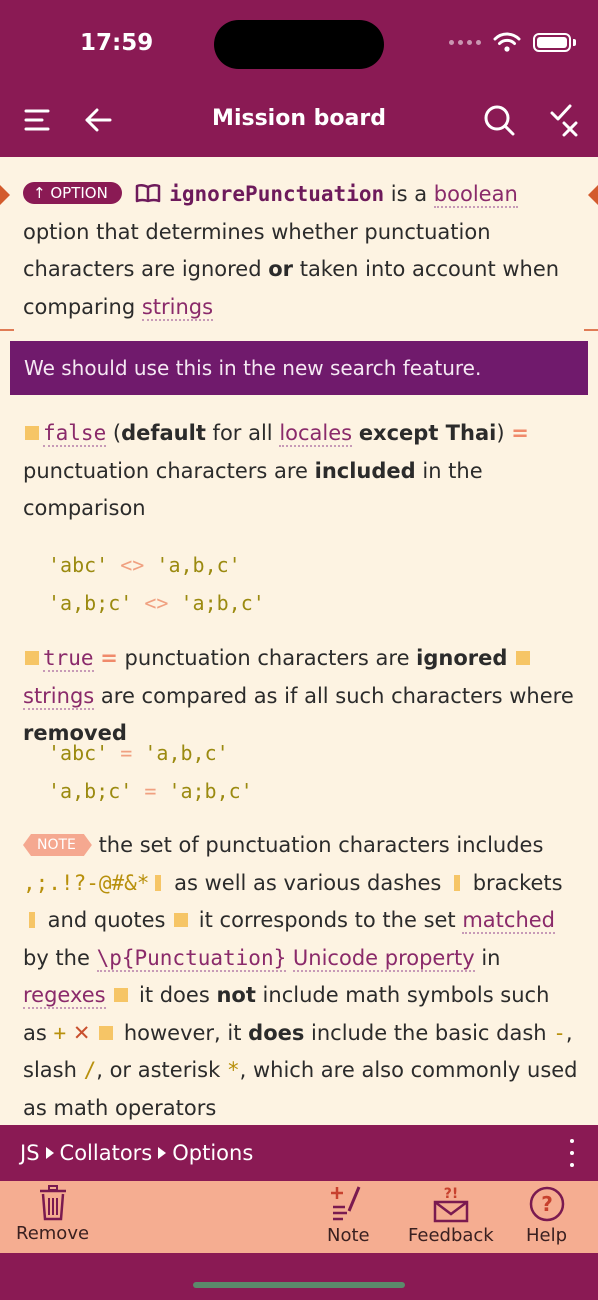 This screenshot has height=1300, width=598. Describe the element at coordinates (52, 1203) in the screenshot. I see `trash-icon` at that location.